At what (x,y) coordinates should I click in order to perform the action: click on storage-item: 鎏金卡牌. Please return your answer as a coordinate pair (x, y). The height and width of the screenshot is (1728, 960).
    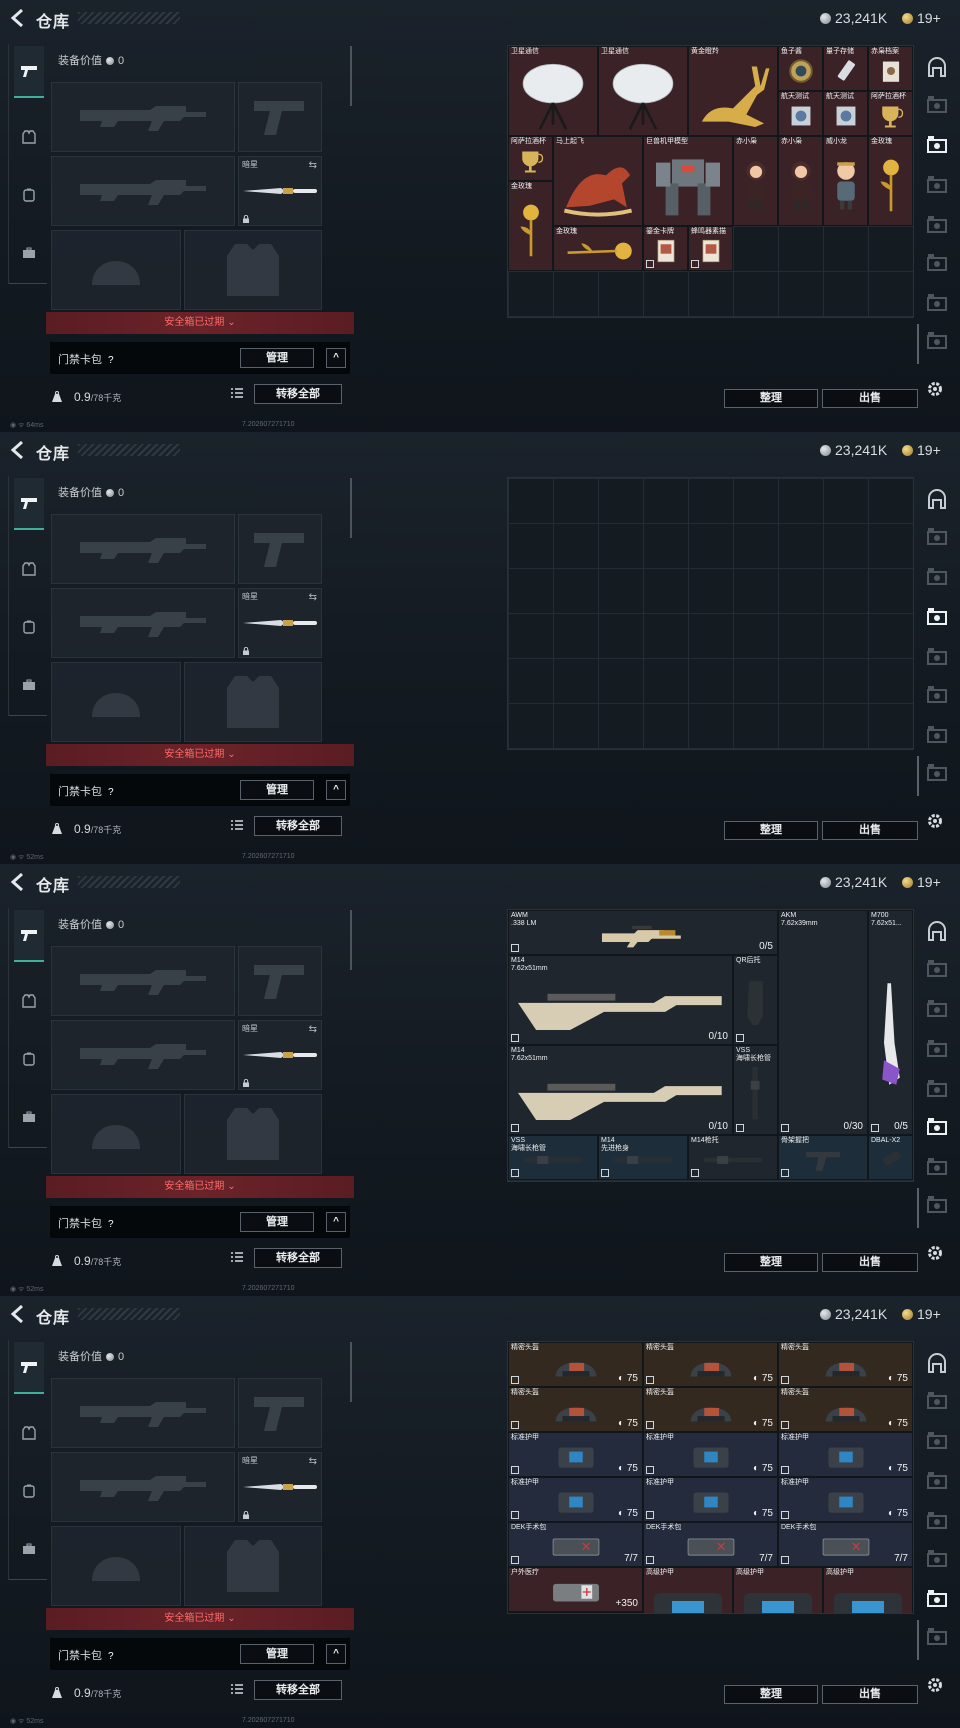
    Looking at the image, I should click on (665, 248).